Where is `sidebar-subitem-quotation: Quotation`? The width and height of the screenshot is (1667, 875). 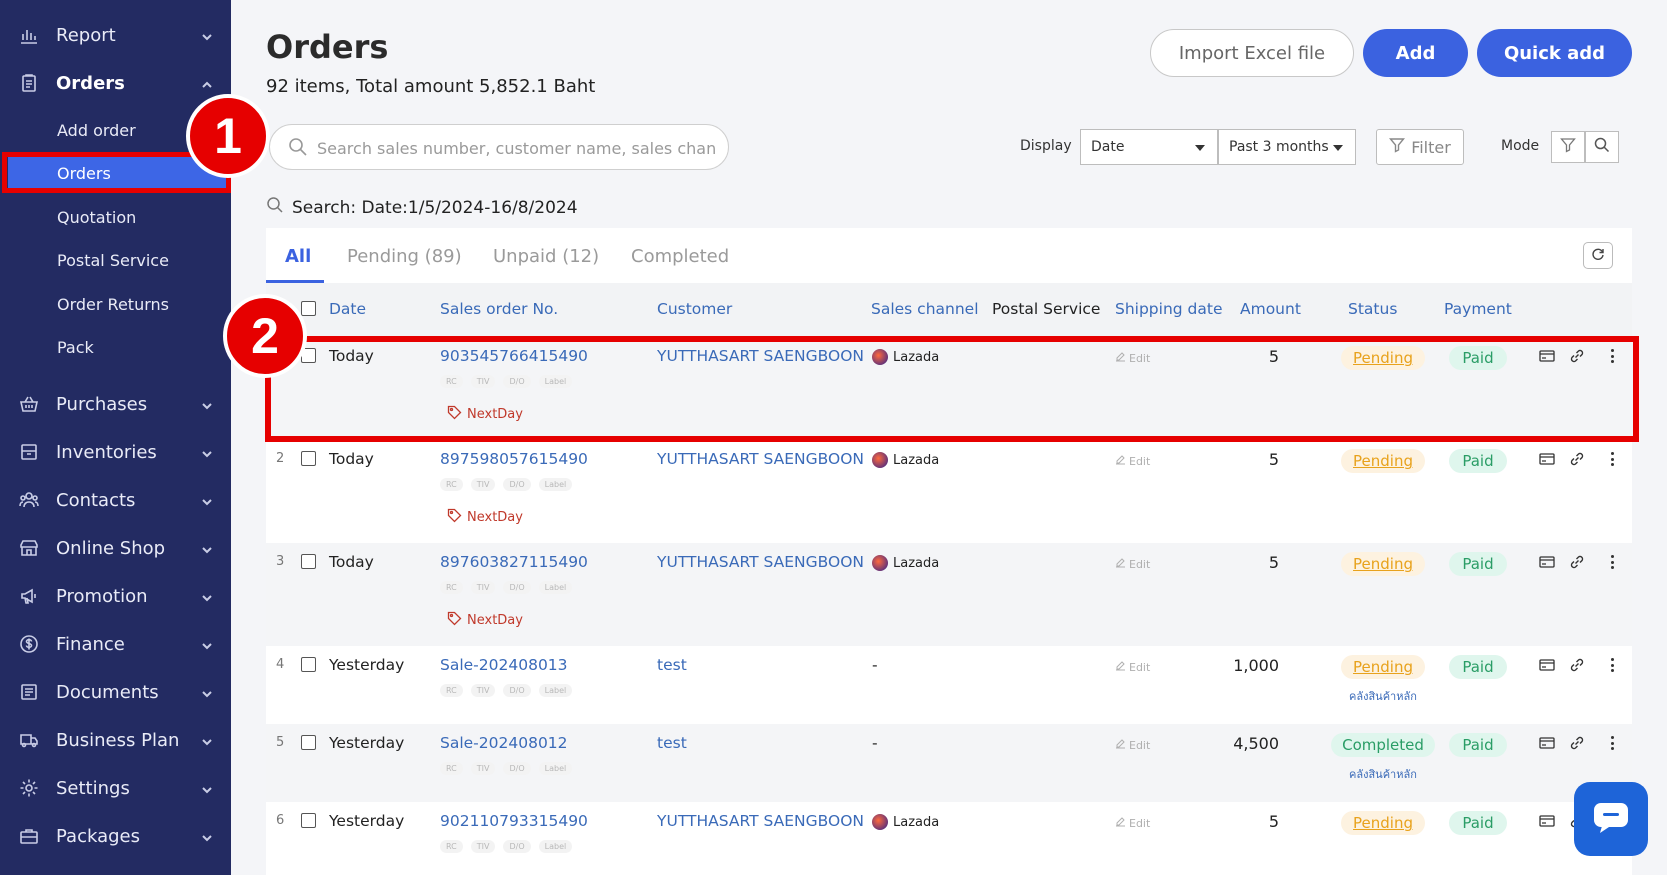 sidebar-subitem-quotation: Quotation is located at coordinates (115, 217).